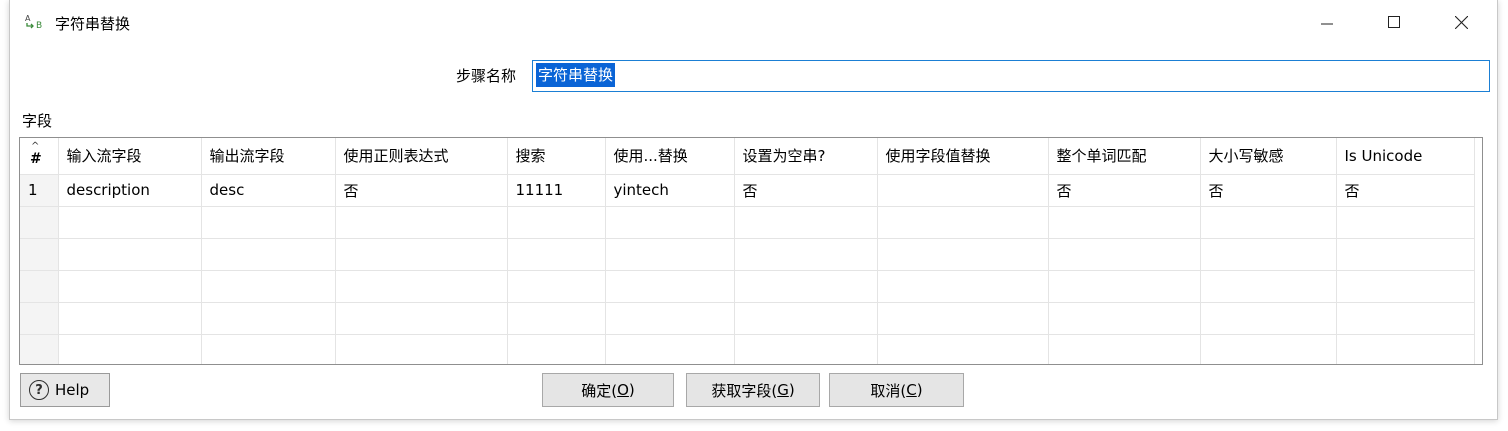 This screenshot has width=1508, height=431. I want to click on help-label: Help, so click(72, 390).